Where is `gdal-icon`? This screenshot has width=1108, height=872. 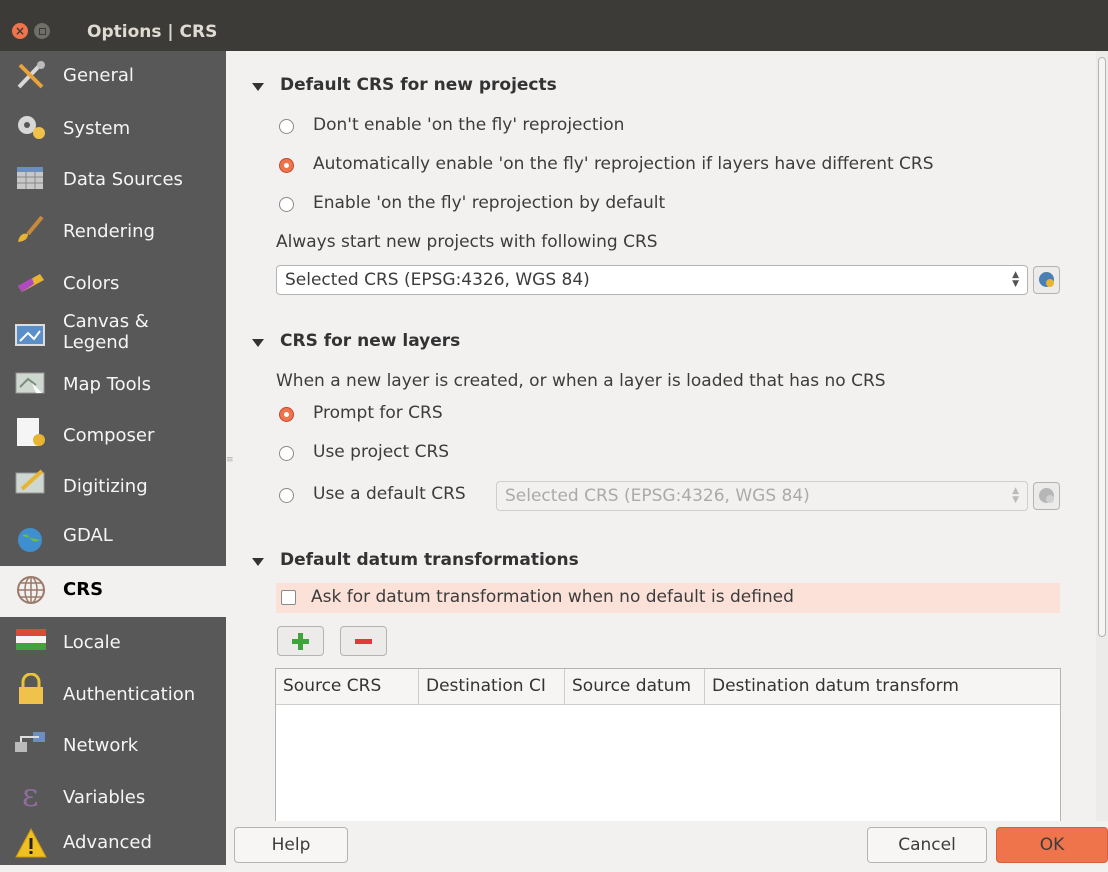
gdal-icon is located at coordinates (30, 540).